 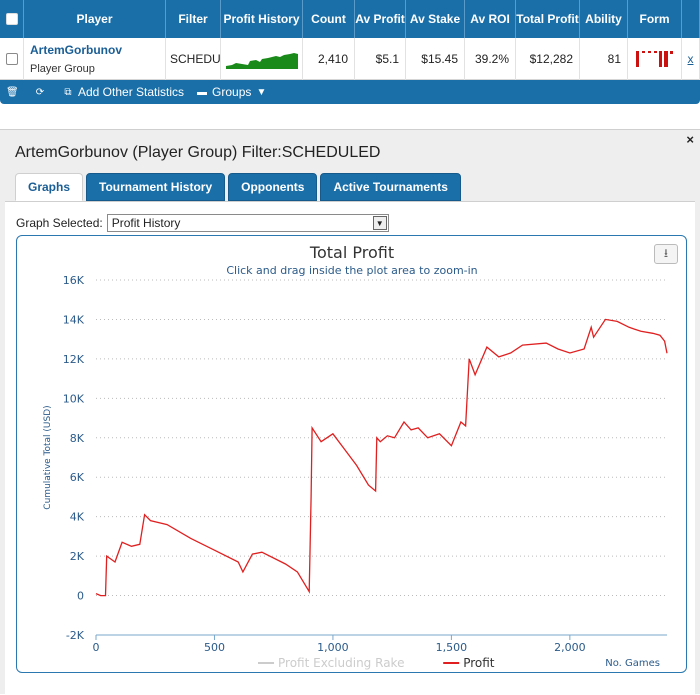 I want to click on header-av-stake: Av Stake, so click(x=435, y=19).